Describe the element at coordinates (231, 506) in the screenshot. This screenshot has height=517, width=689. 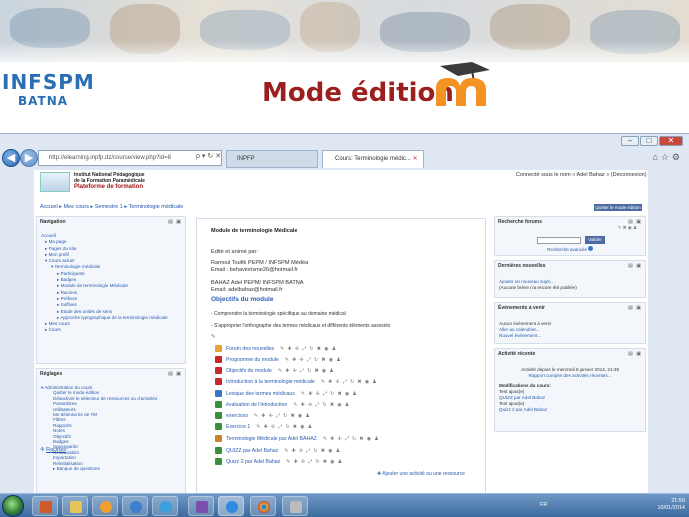
I see `taskbar-ie-icon` at that location.